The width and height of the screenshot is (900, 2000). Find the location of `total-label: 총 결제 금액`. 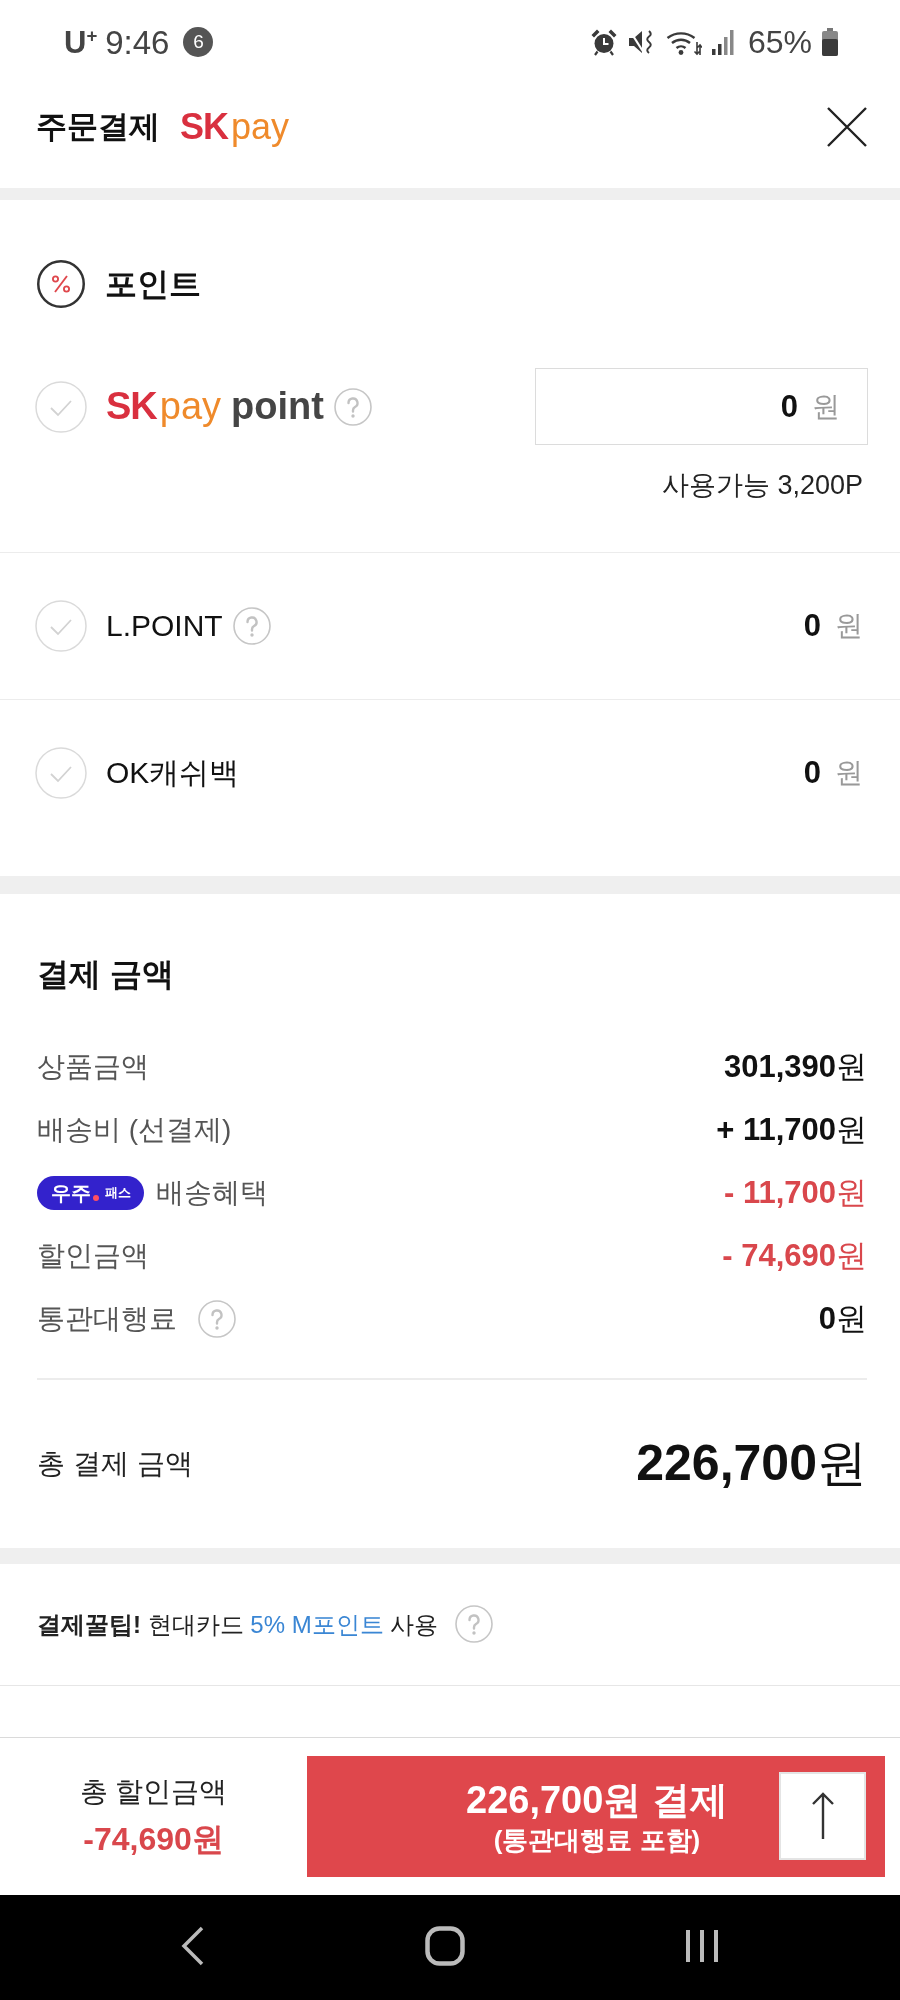

total-label: 총 결제 금액 is located at coordinates (115, 1463).